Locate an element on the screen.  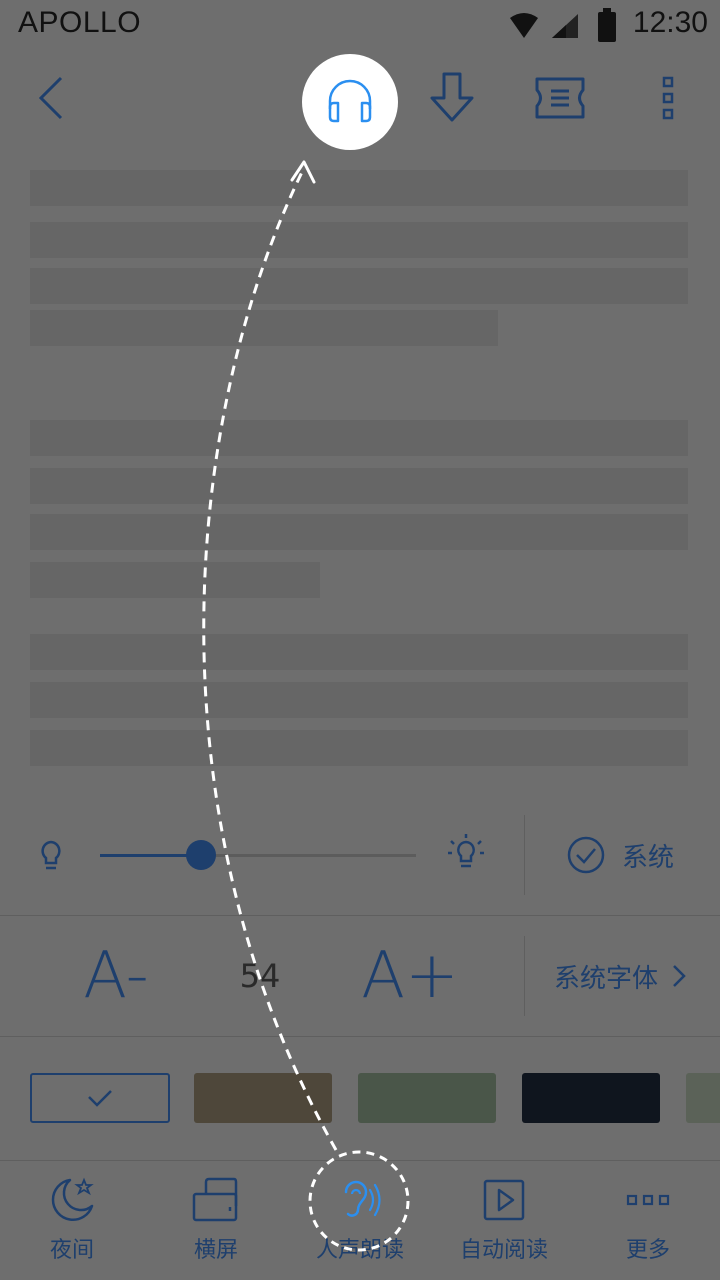
tab-label: 夜间 is located at coordinates (71, 1250).